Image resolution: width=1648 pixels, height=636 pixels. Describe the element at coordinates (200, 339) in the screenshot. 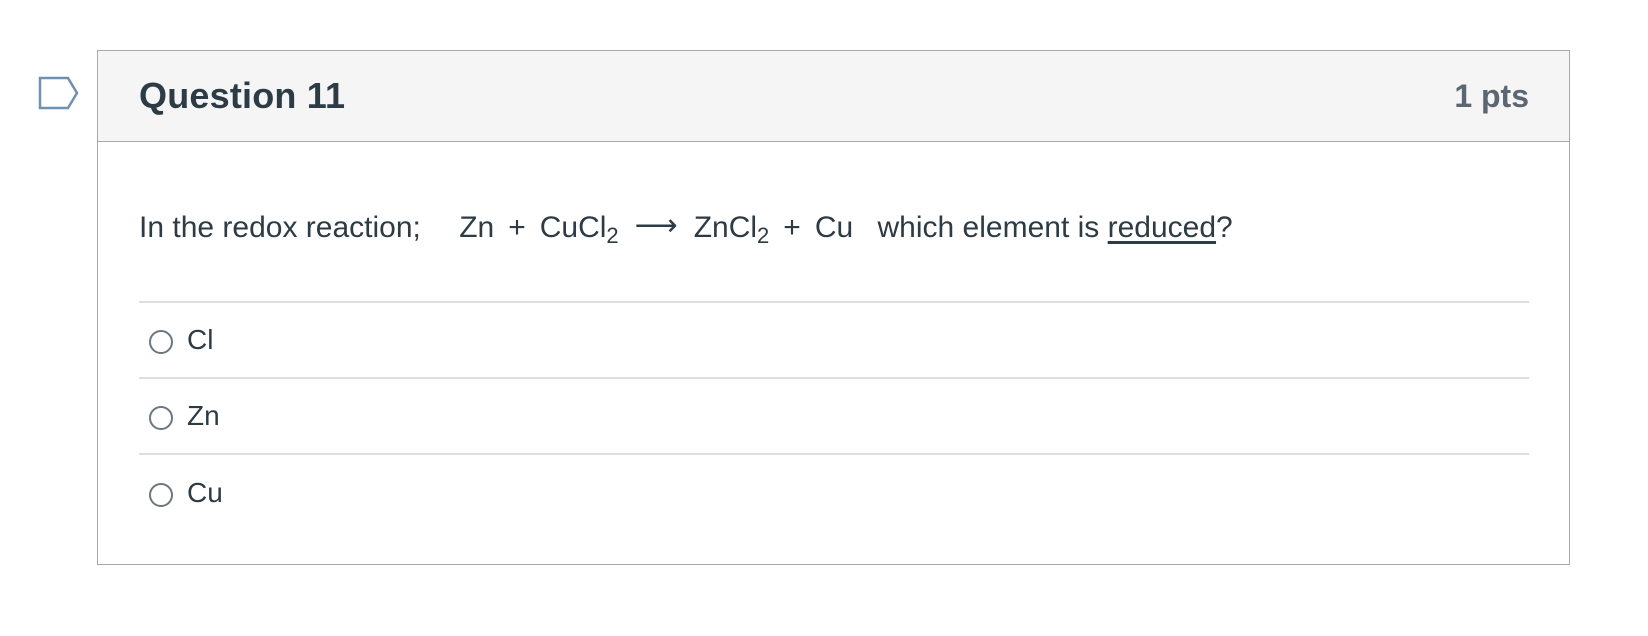

I see `answer-label: Cl` at that location.